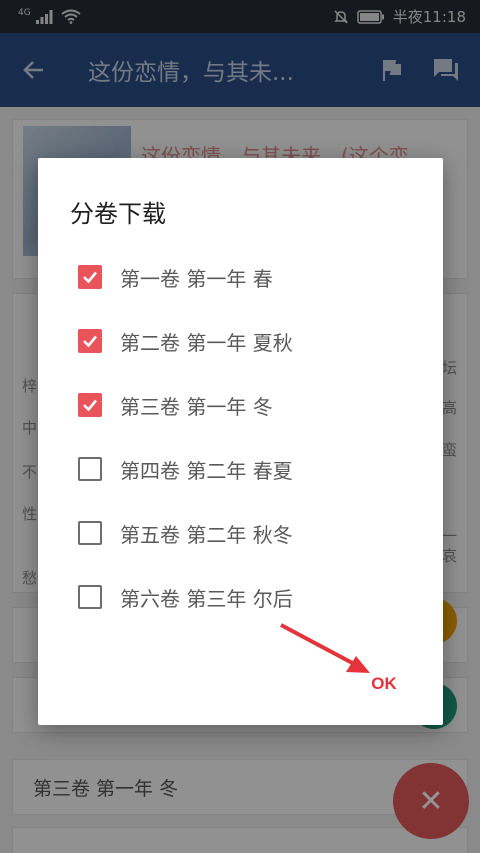 The image size is (480, 853). I want to click on volume-option-label: 第一卷 第一年 春, so click(196, 278).